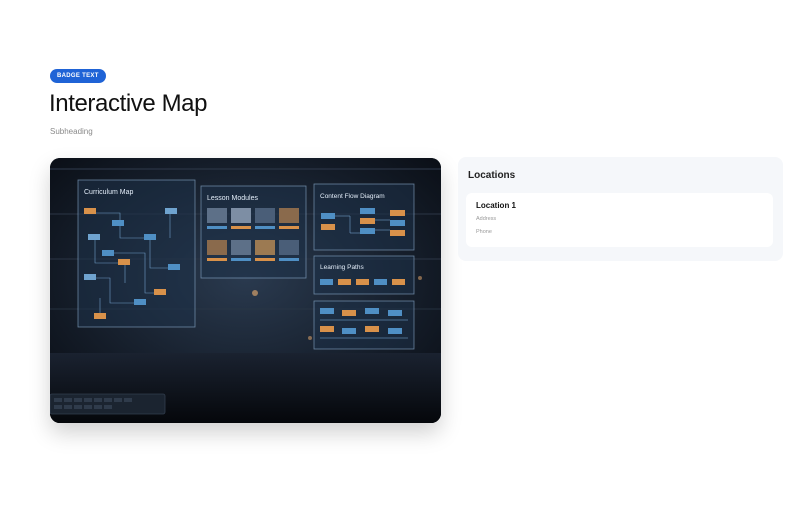  What do you see at coordinates (484, 232) in the screenshot?
I see `location-phone: Phone` at bounding box center [484, 232].